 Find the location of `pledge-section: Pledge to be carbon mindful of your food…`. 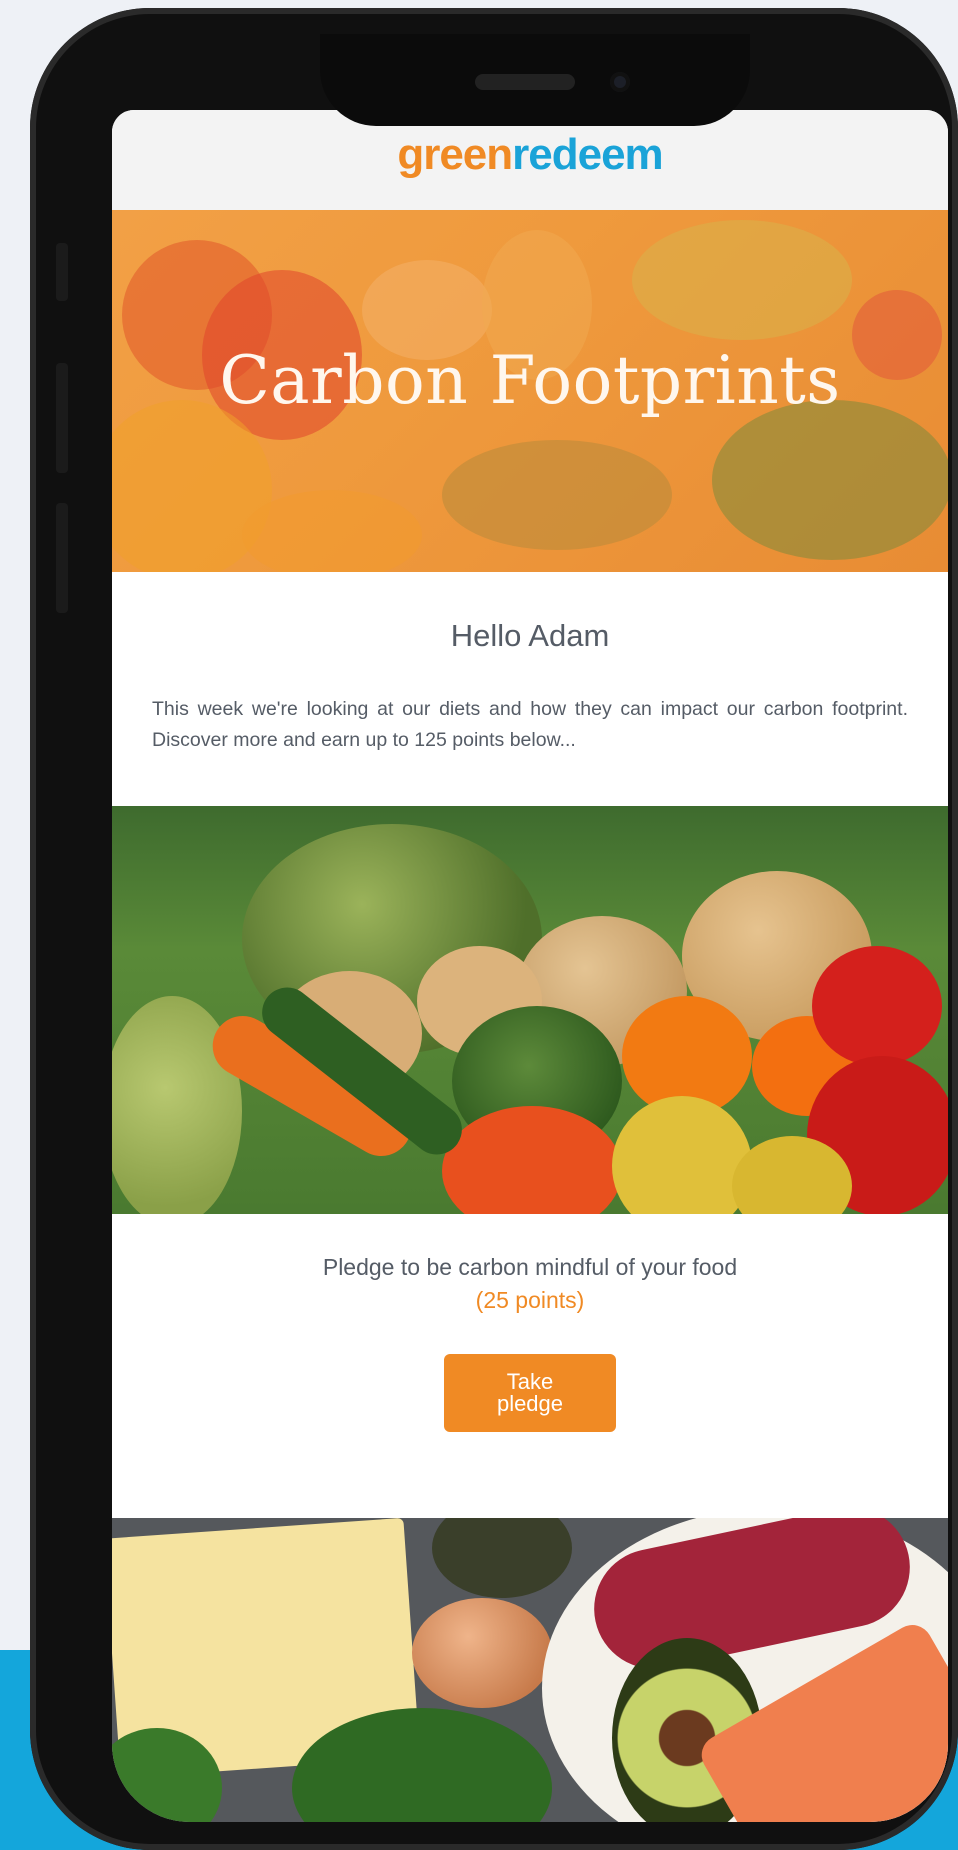

pledge-section: Pledge to be carbon mindful of your food… is located at coordinates (530, 1323).